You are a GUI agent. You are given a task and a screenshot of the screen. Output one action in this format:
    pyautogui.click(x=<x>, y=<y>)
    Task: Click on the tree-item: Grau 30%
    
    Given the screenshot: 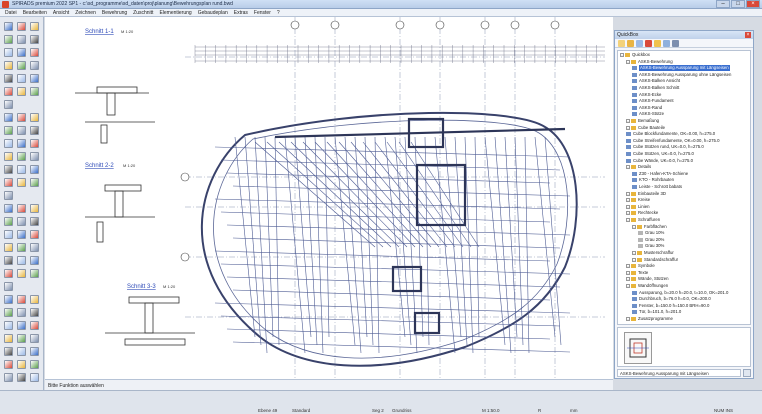 What is the action you would take?
    pyautogui.click(x=651, y=246)
    